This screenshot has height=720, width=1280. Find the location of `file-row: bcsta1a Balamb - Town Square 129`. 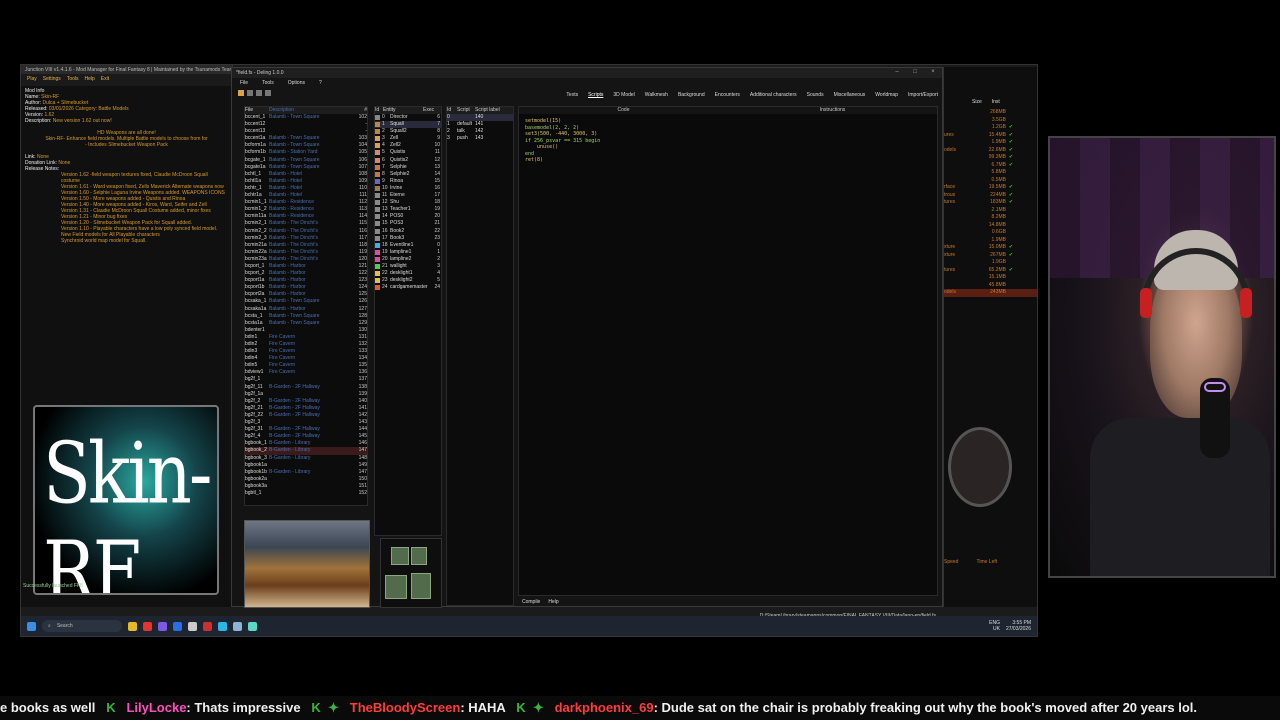

file-row: bcsta1a Balamb - Town Square 129 is located at coordinates (306, 323).